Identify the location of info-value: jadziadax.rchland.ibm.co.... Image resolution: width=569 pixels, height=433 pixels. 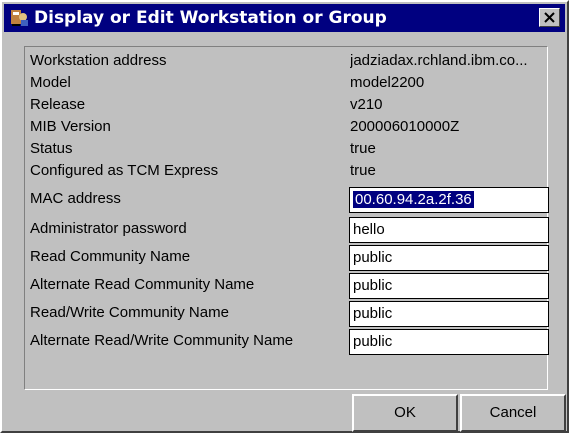
(439, 60).